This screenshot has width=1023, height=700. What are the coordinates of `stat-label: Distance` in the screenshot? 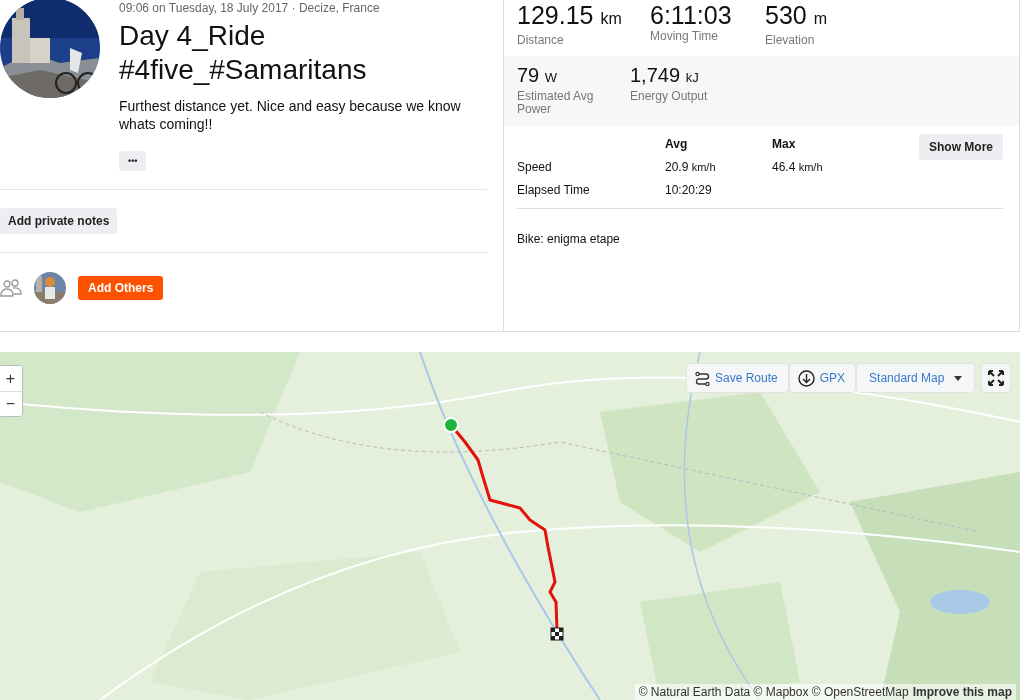 It's located at (541, 40).